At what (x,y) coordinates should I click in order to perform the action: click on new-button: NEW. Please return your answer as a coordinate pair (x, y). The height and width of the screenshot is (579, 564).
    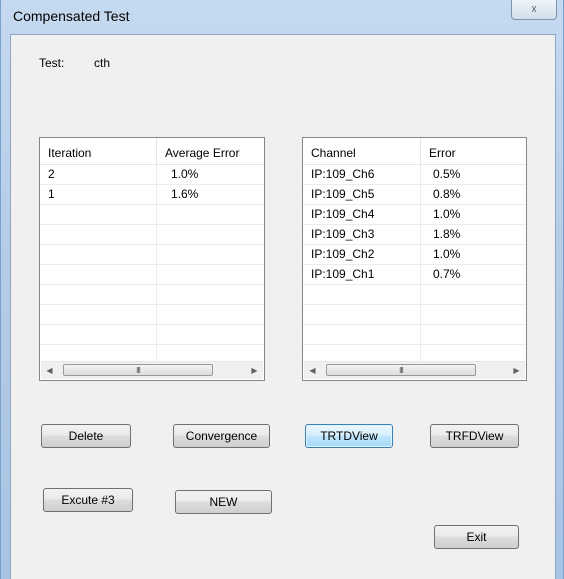
    Looking at the image, I should click on (223, 502).